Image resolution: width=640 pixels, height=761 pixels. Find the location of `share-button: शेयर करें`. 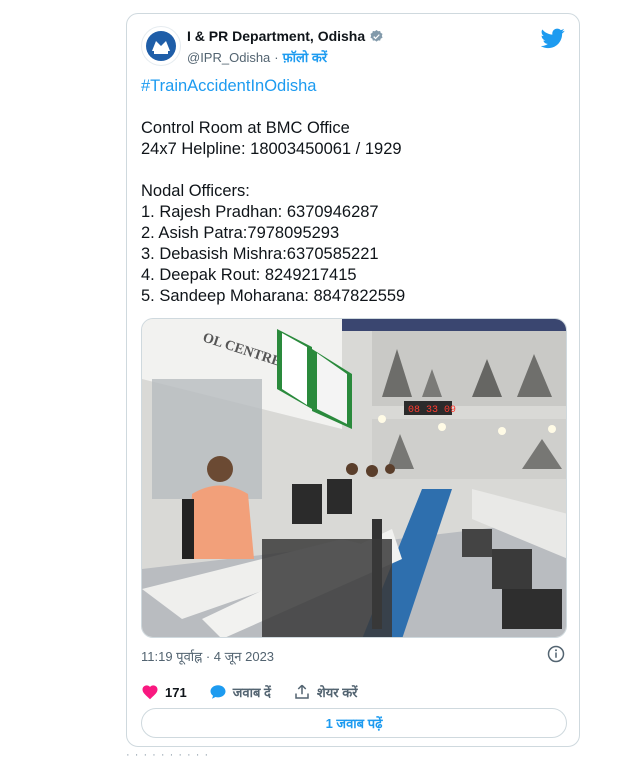

share-button: शेयर करें is located at coordinates (325, 692).